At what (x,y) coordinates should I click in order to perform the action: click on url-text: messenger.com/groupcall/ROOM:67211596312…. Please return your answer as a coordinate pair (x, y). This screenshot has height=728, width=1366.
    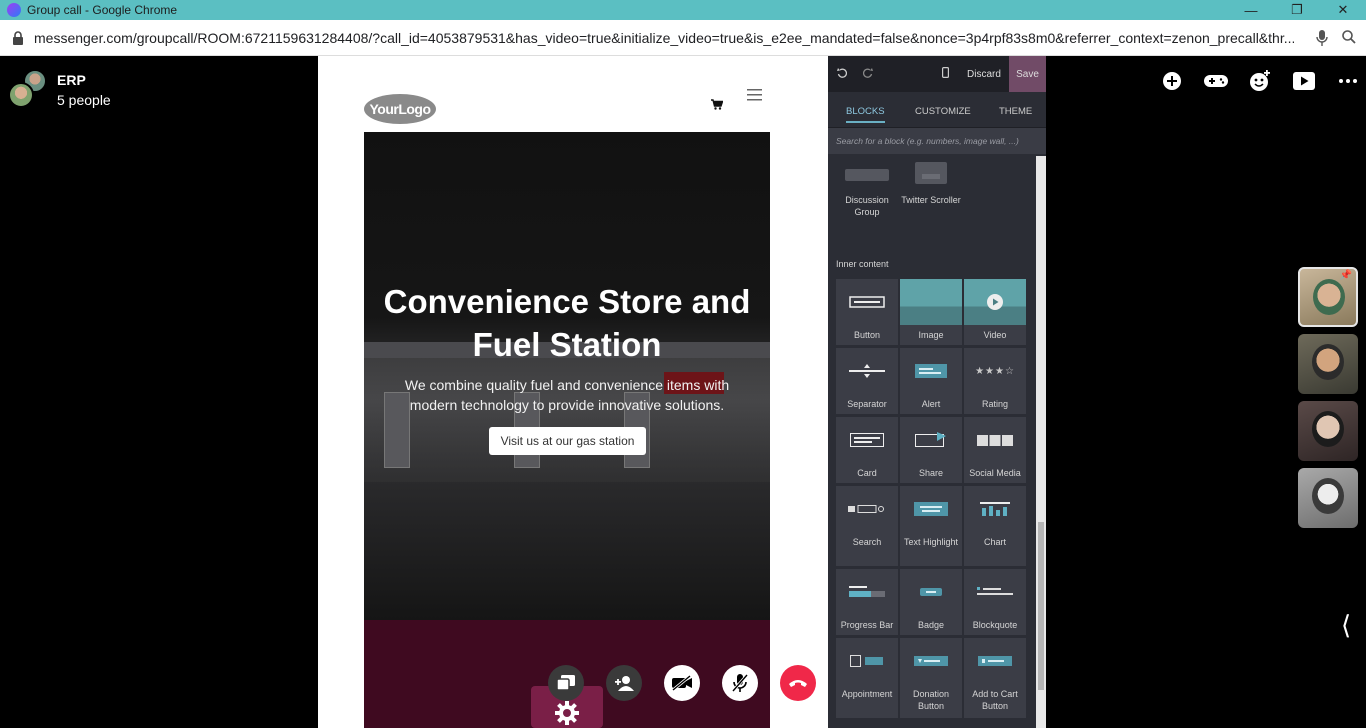
    Looking at the image, I should click on (664, 38).